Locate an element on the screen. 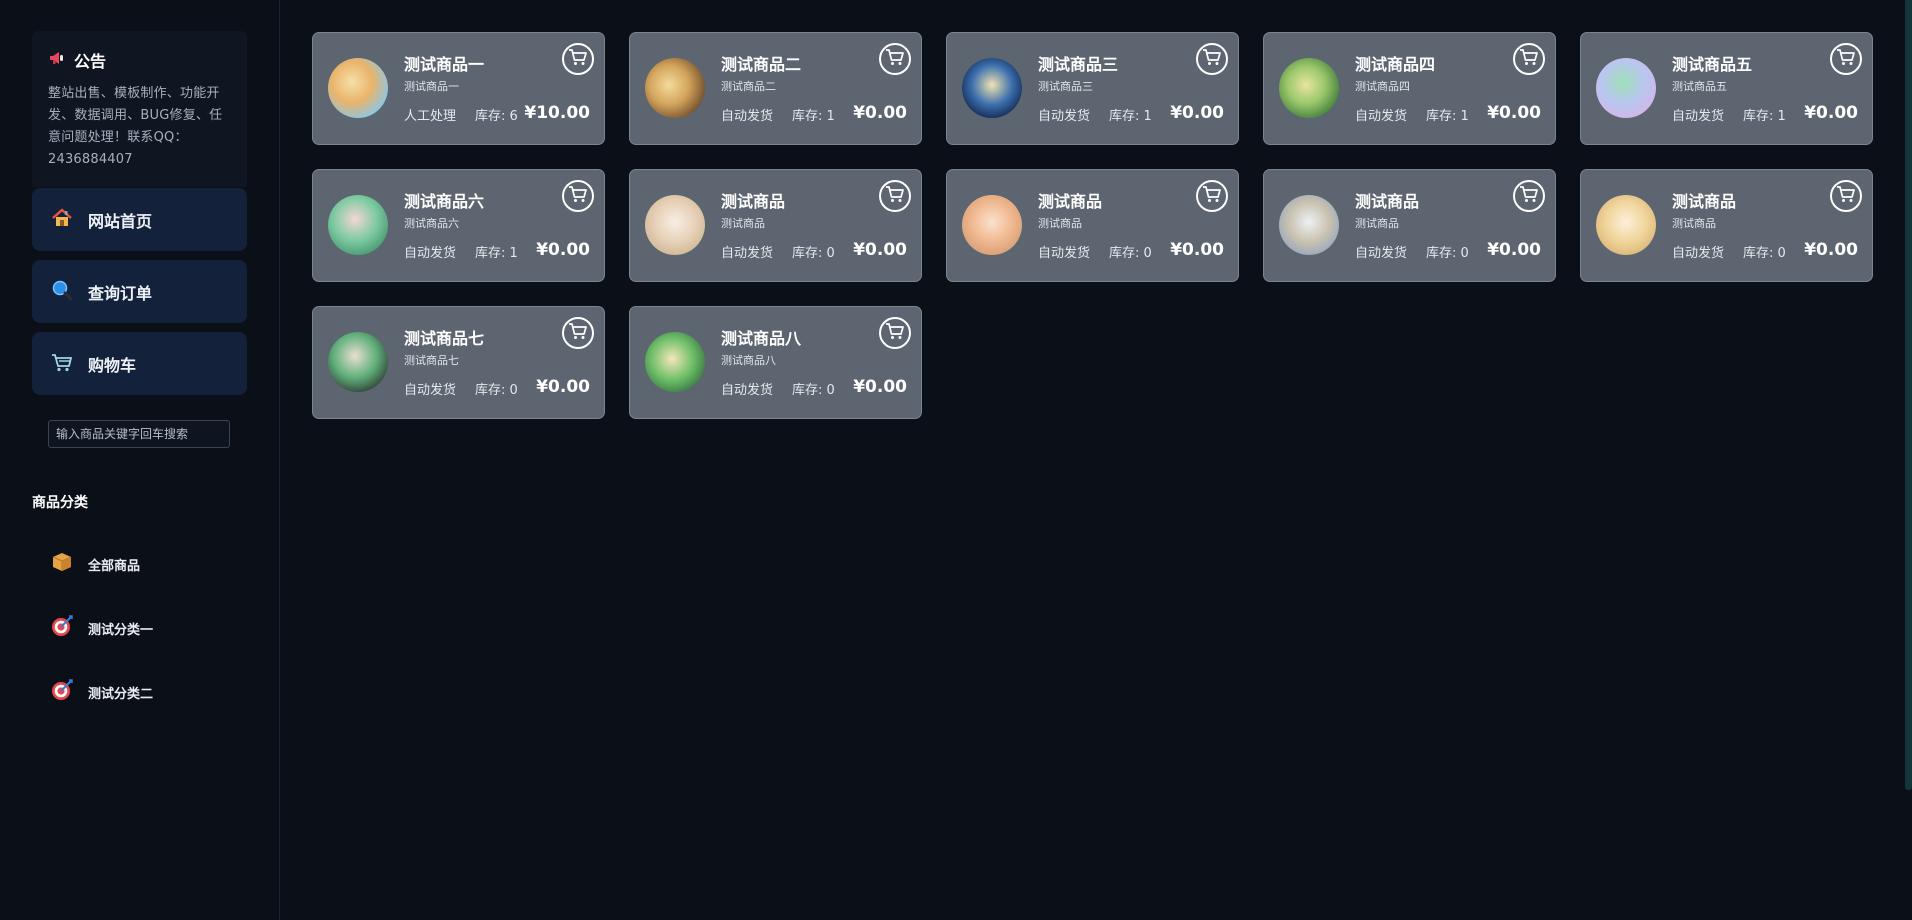  category-item-test-2: 测试分类二 is located at coordinates (101, 692).